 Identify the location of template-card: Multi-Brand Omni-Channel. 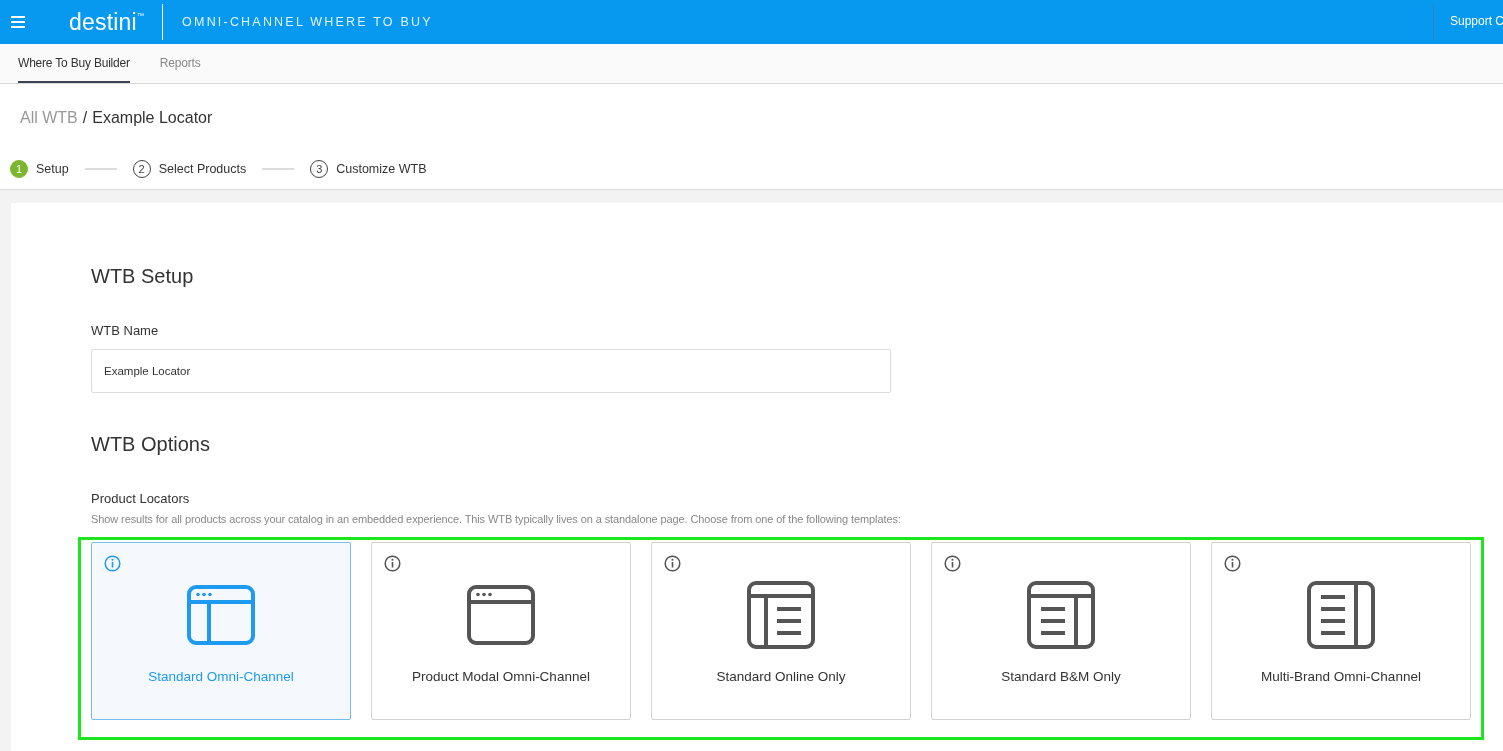
(1341, 631).